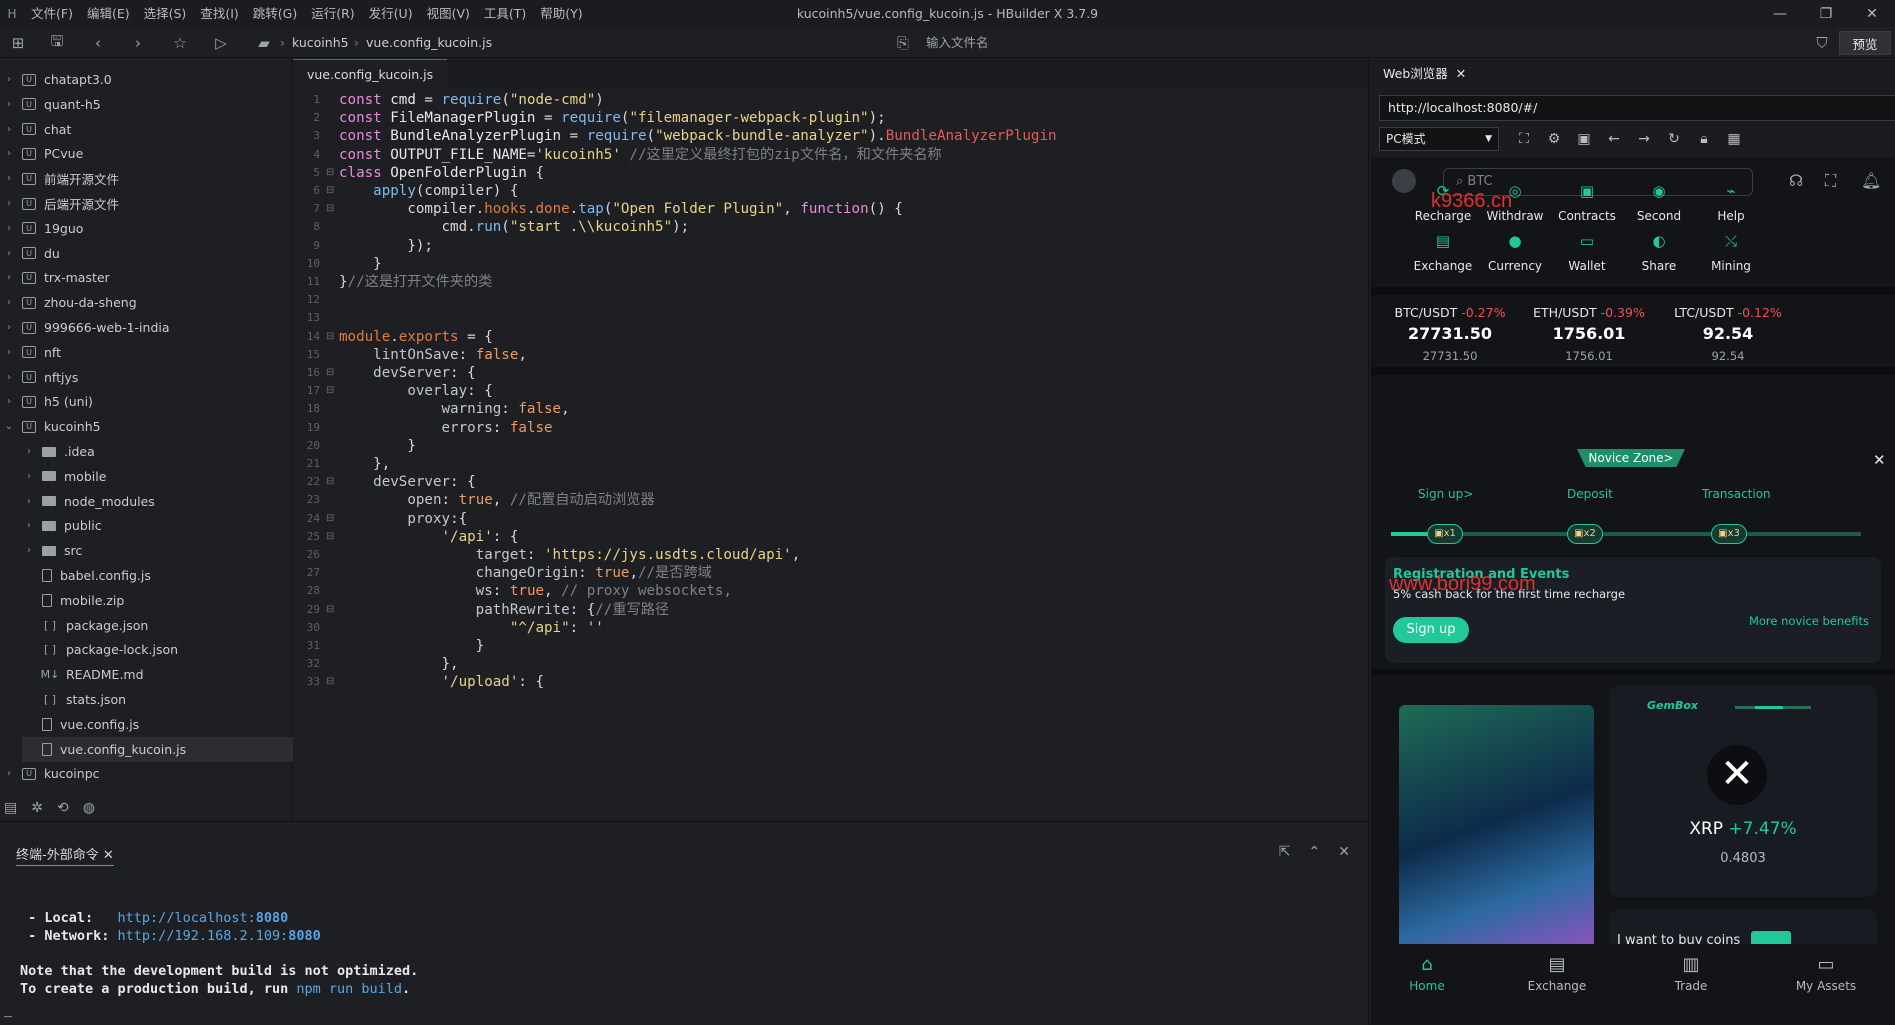 Image resolution: width=1895 pixels, height=1025 pixels. I want to click on tree-project: › U 前端开源文件, so click(60, 178).